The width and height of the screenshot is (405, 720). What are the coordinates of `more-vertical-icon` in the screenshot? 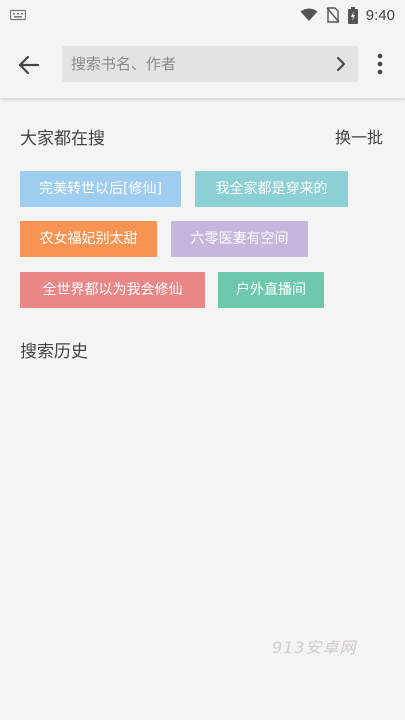 It's located at (380, 64).